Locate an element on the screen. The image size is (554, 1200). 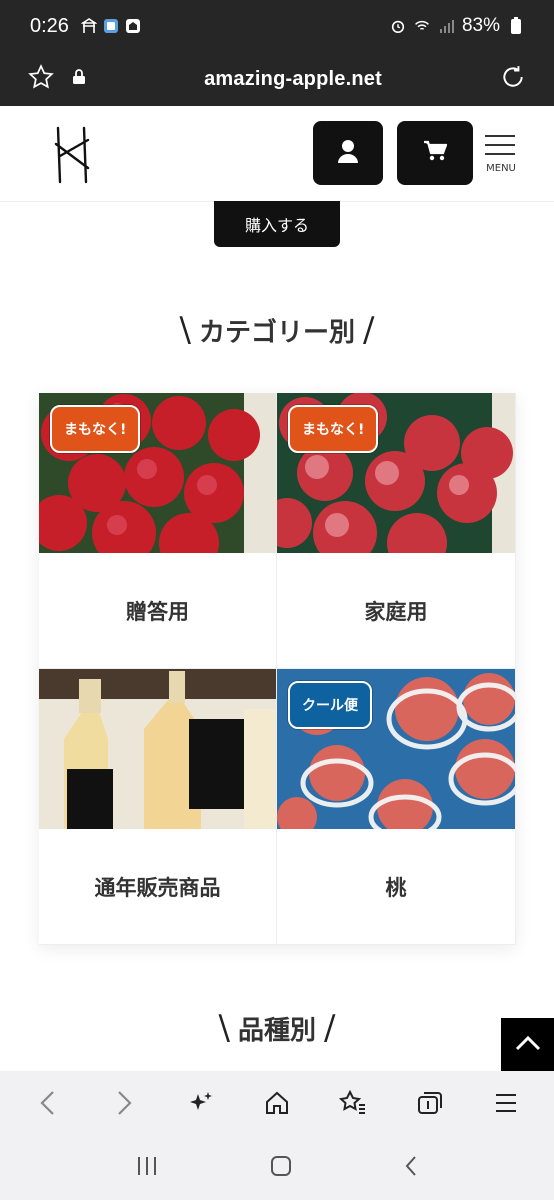
status-right: 83% is located at coordinates (457, 26).